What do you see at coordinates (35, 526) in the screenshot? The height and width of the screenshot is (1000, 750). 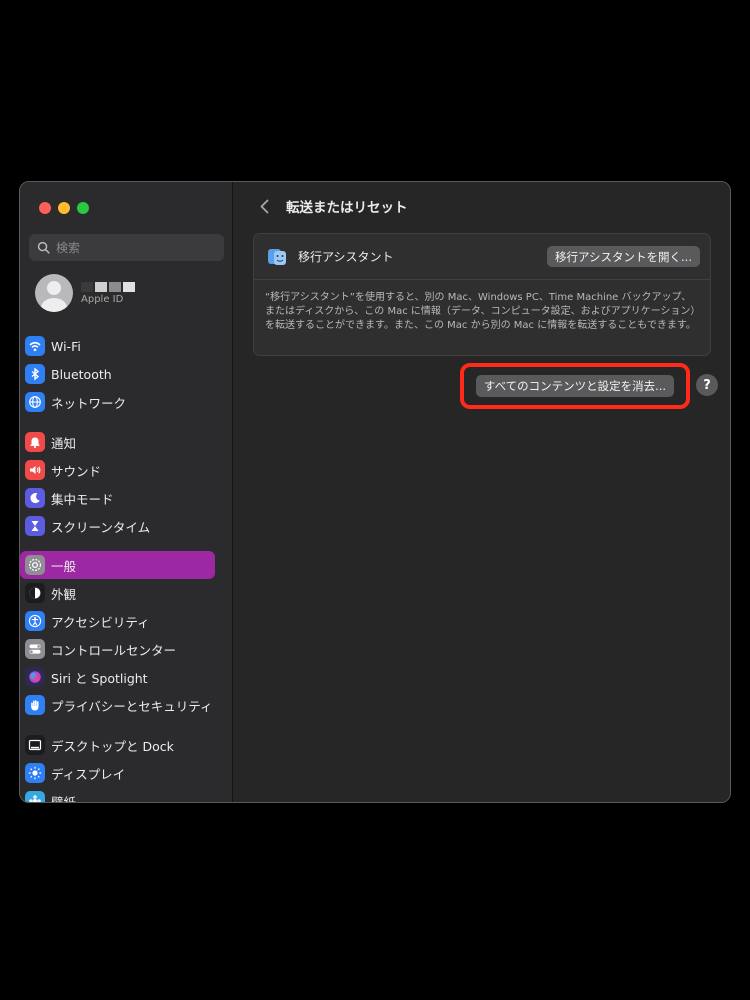 I see `hourglass-icon` at bounding box center [35, 526].